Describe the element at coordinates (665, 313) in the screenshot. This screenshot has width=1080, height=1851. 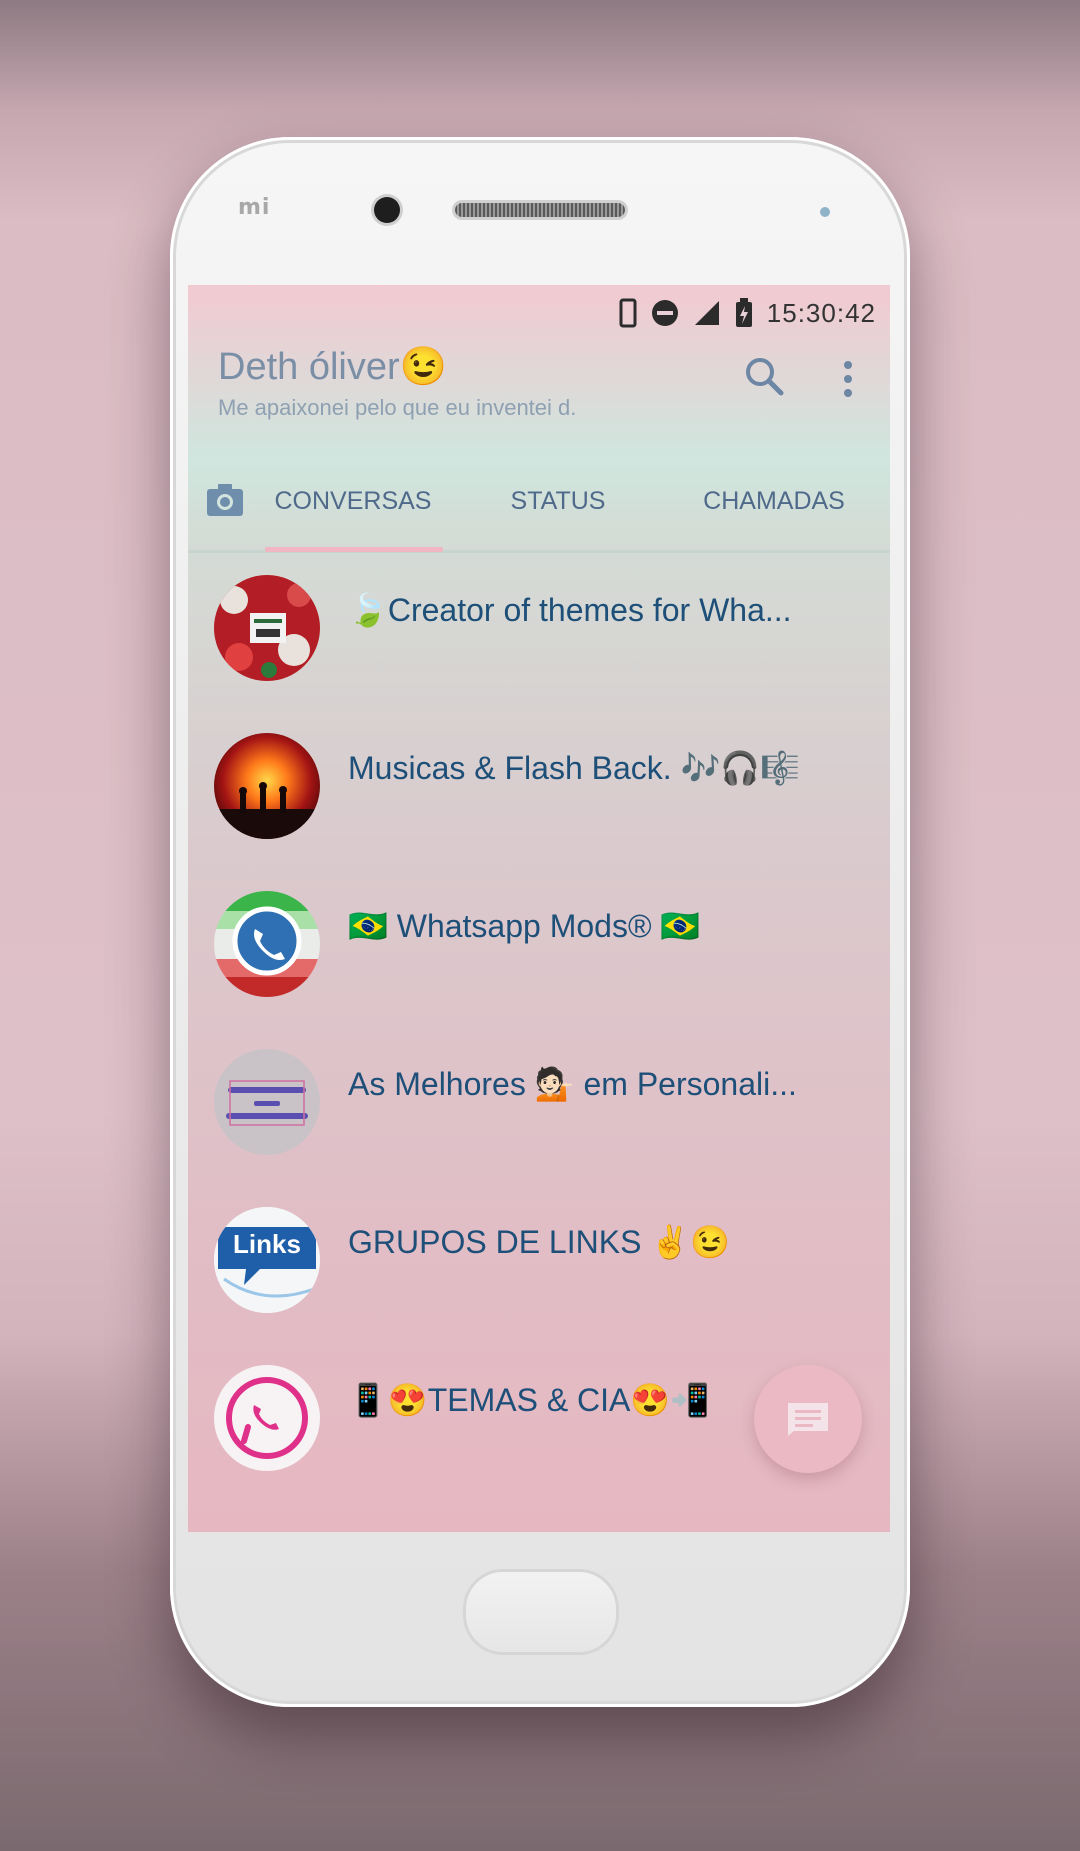
I see `do-not-disturb-icon` at that location.